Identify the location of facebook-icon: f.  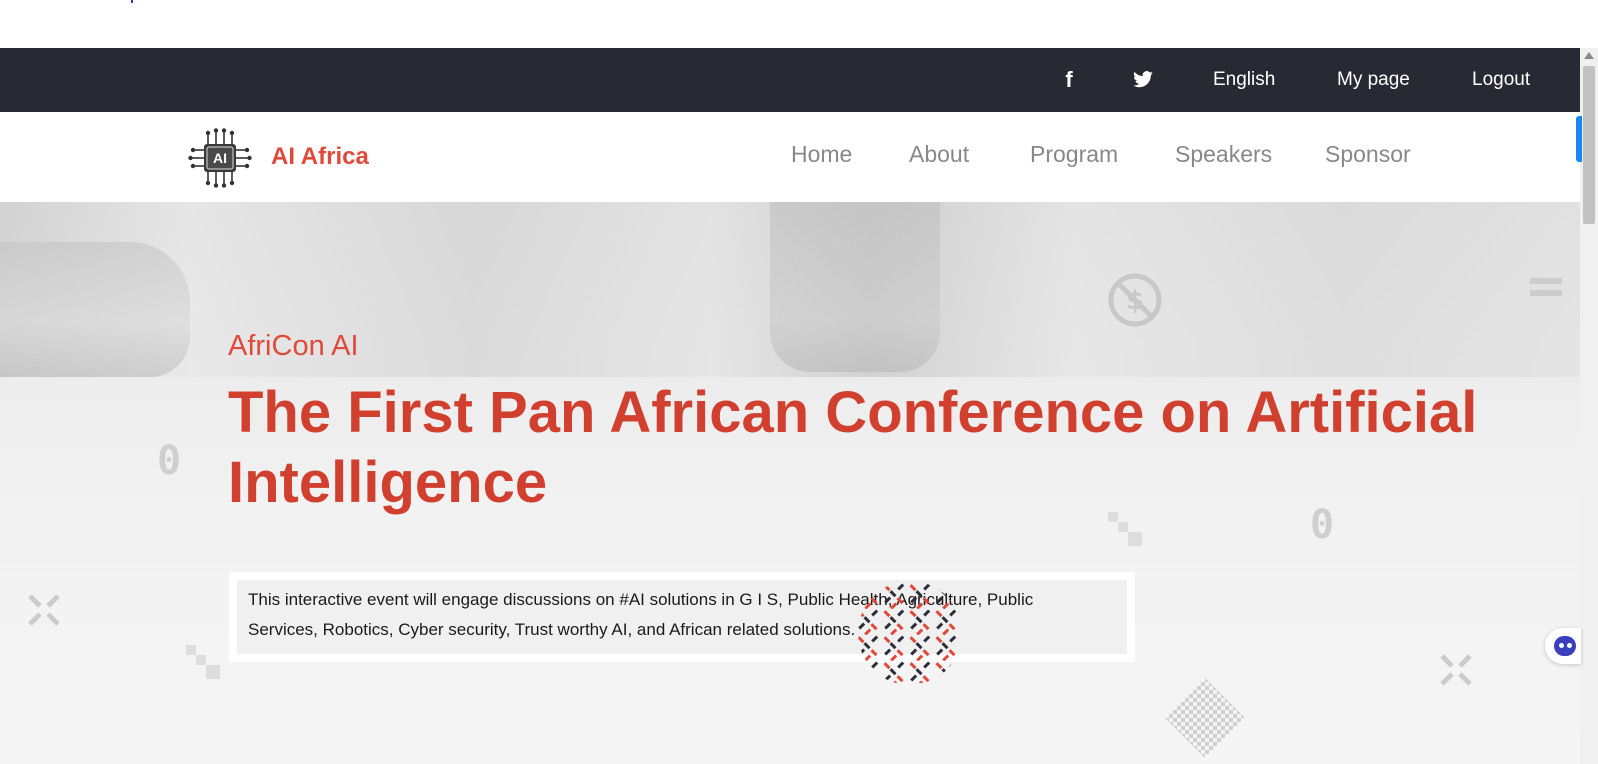
(1069, 80).